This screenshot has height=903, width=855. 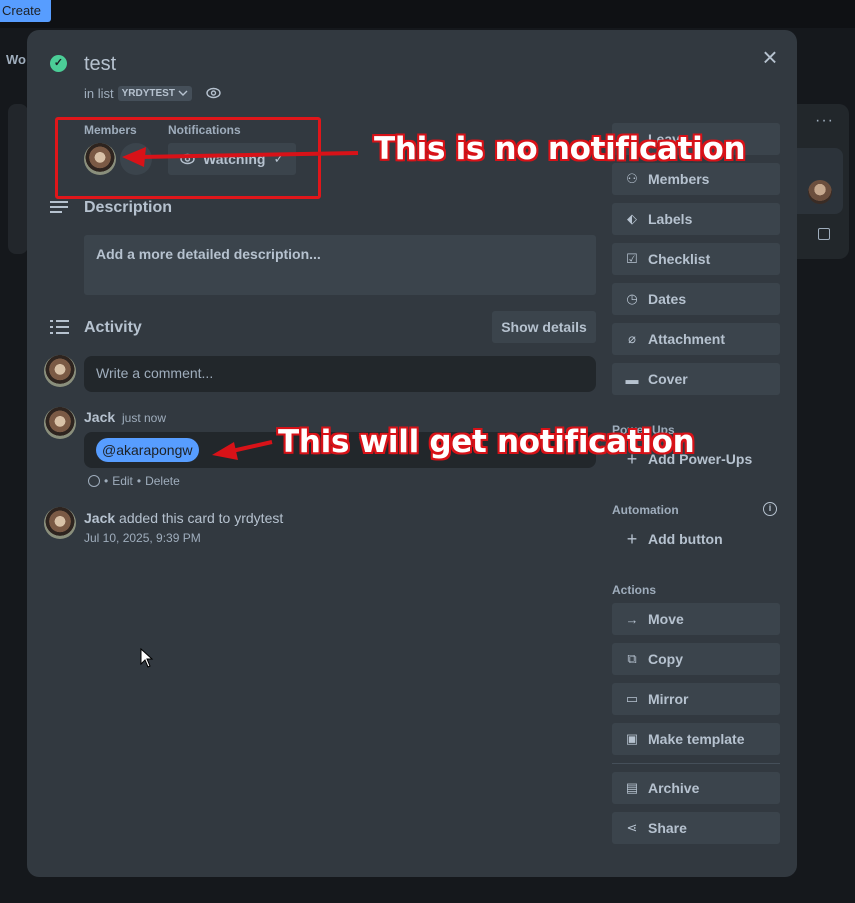 I want to click on top-bar, so click(x=427, y=14).